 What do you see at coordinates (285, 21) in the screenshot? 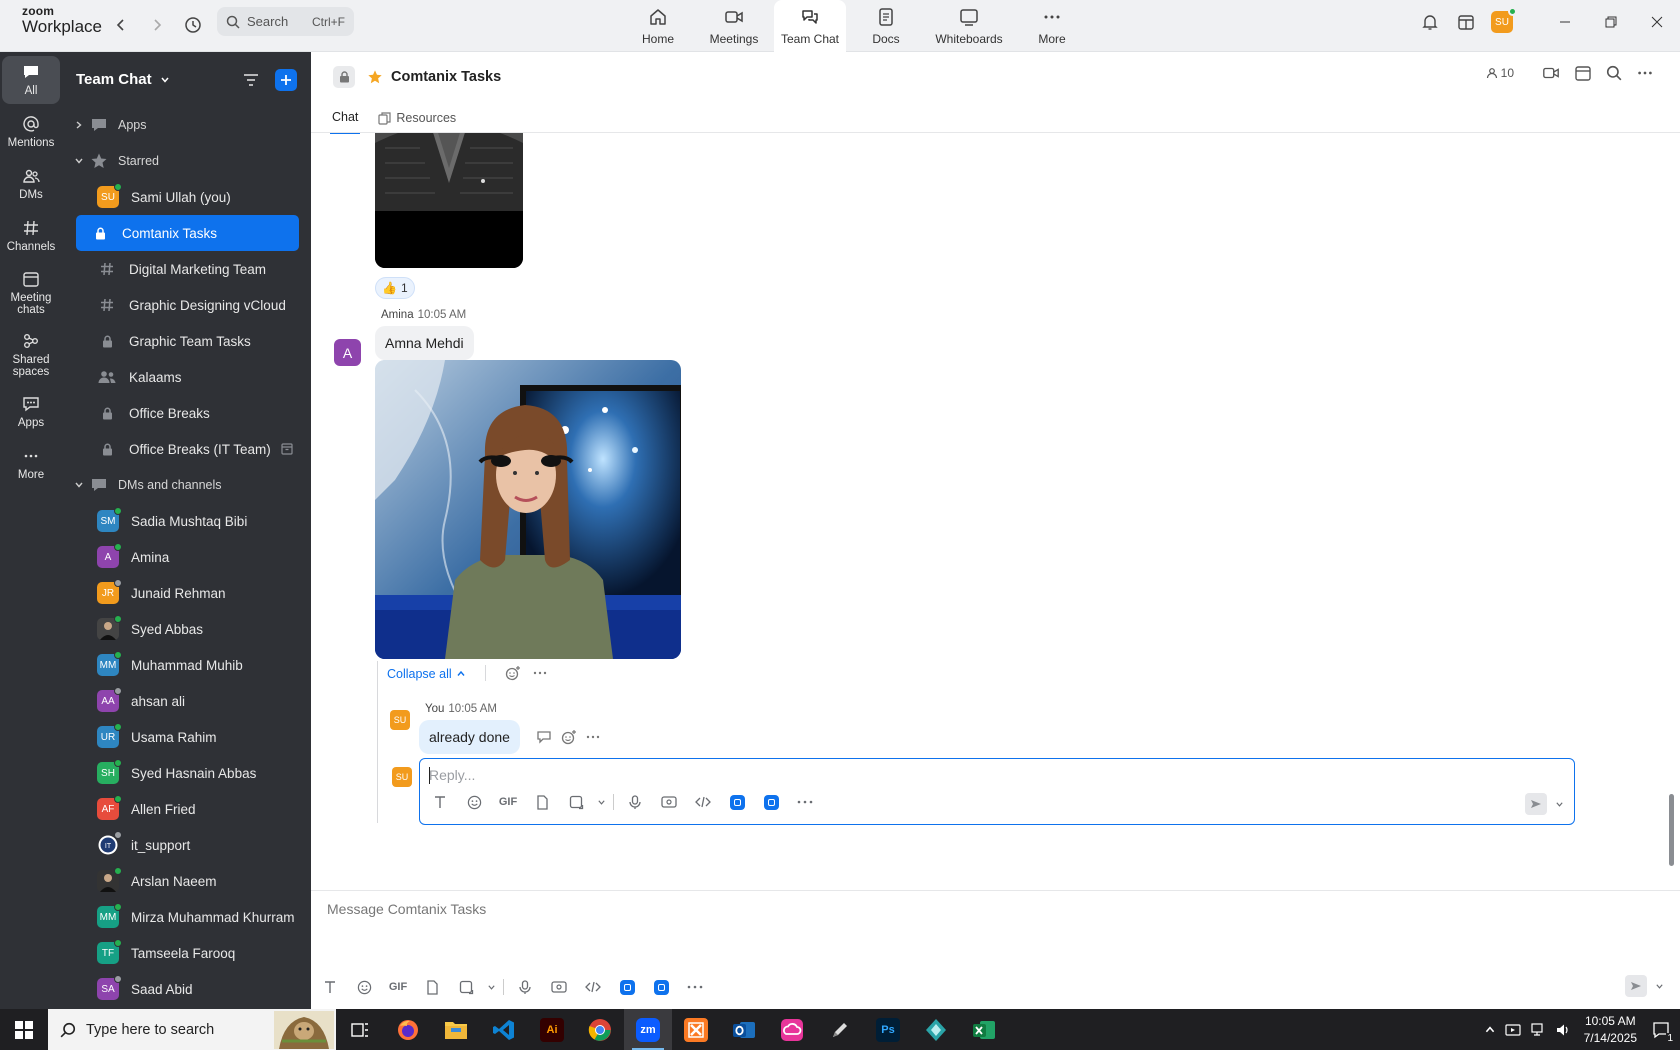
I see `search-bar: Search Ctrl+F` at bounding box center [285, 21].